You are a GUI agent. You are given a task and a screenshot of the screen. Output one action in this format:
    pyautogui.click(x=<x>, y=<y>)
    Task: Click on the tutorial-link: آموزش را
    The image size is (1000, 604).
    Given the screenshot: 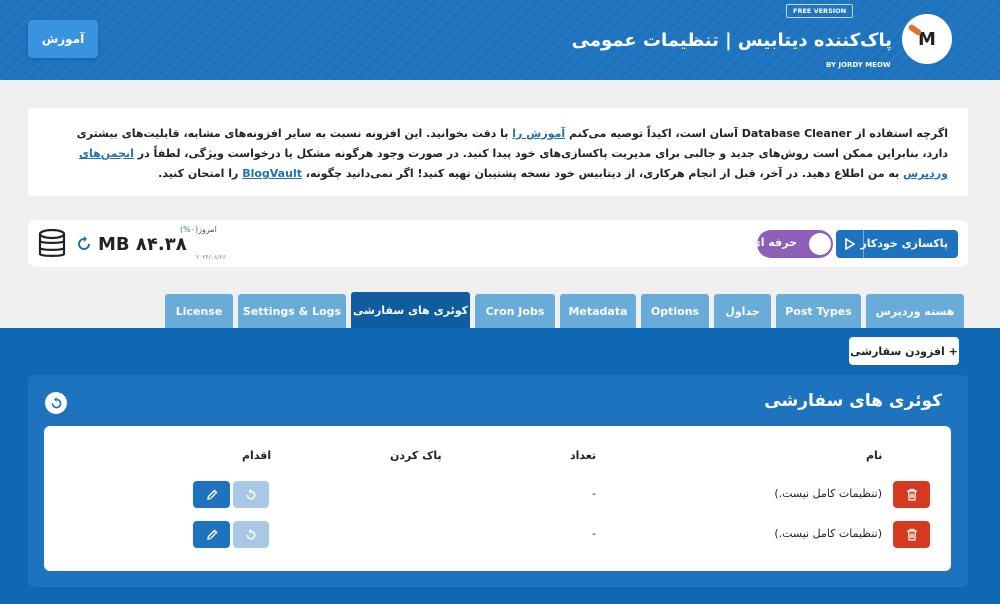 What is the action you would take?
    pyautogui.click(x=538, y=133)
    